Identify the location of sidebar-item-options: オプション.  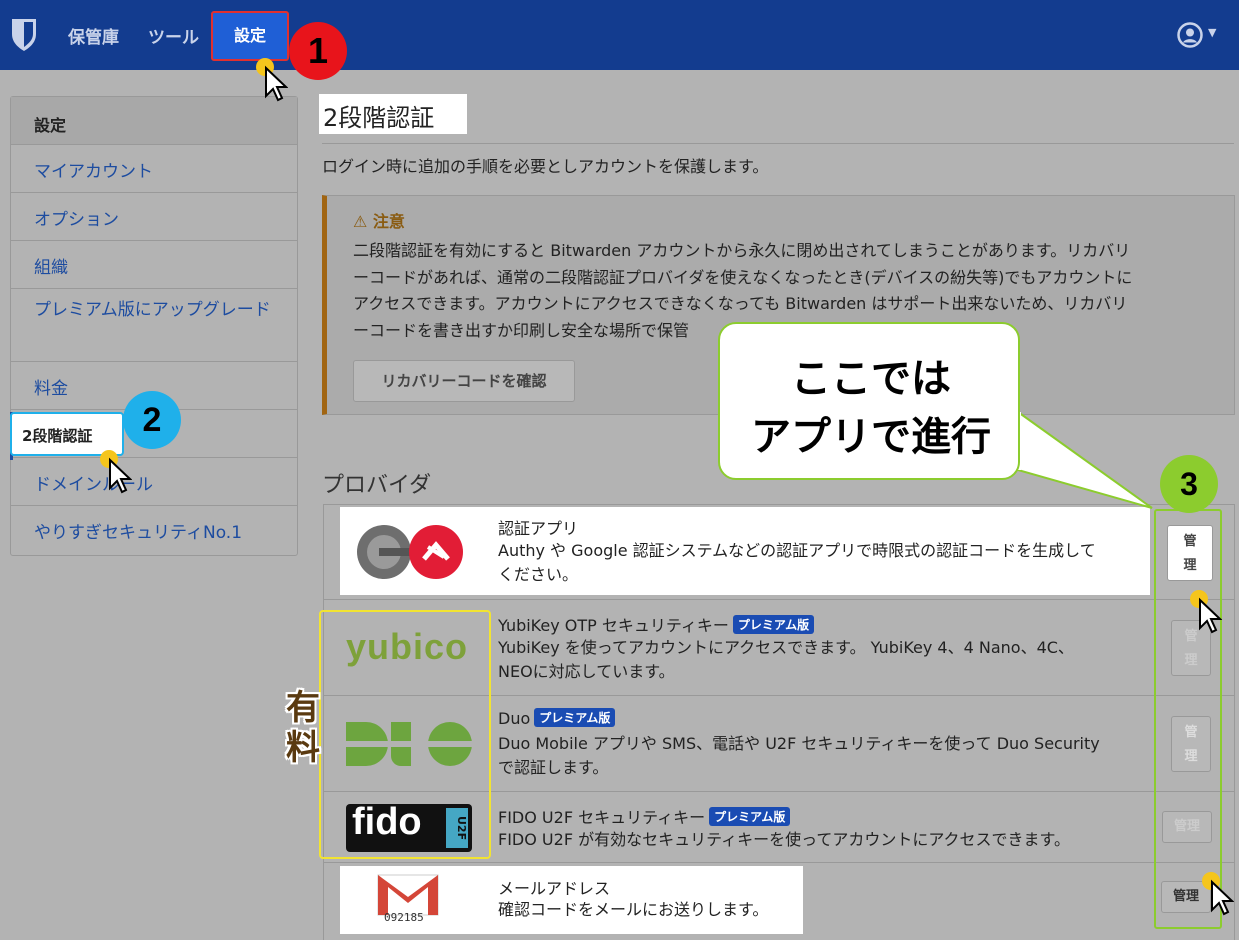
(154, 217).